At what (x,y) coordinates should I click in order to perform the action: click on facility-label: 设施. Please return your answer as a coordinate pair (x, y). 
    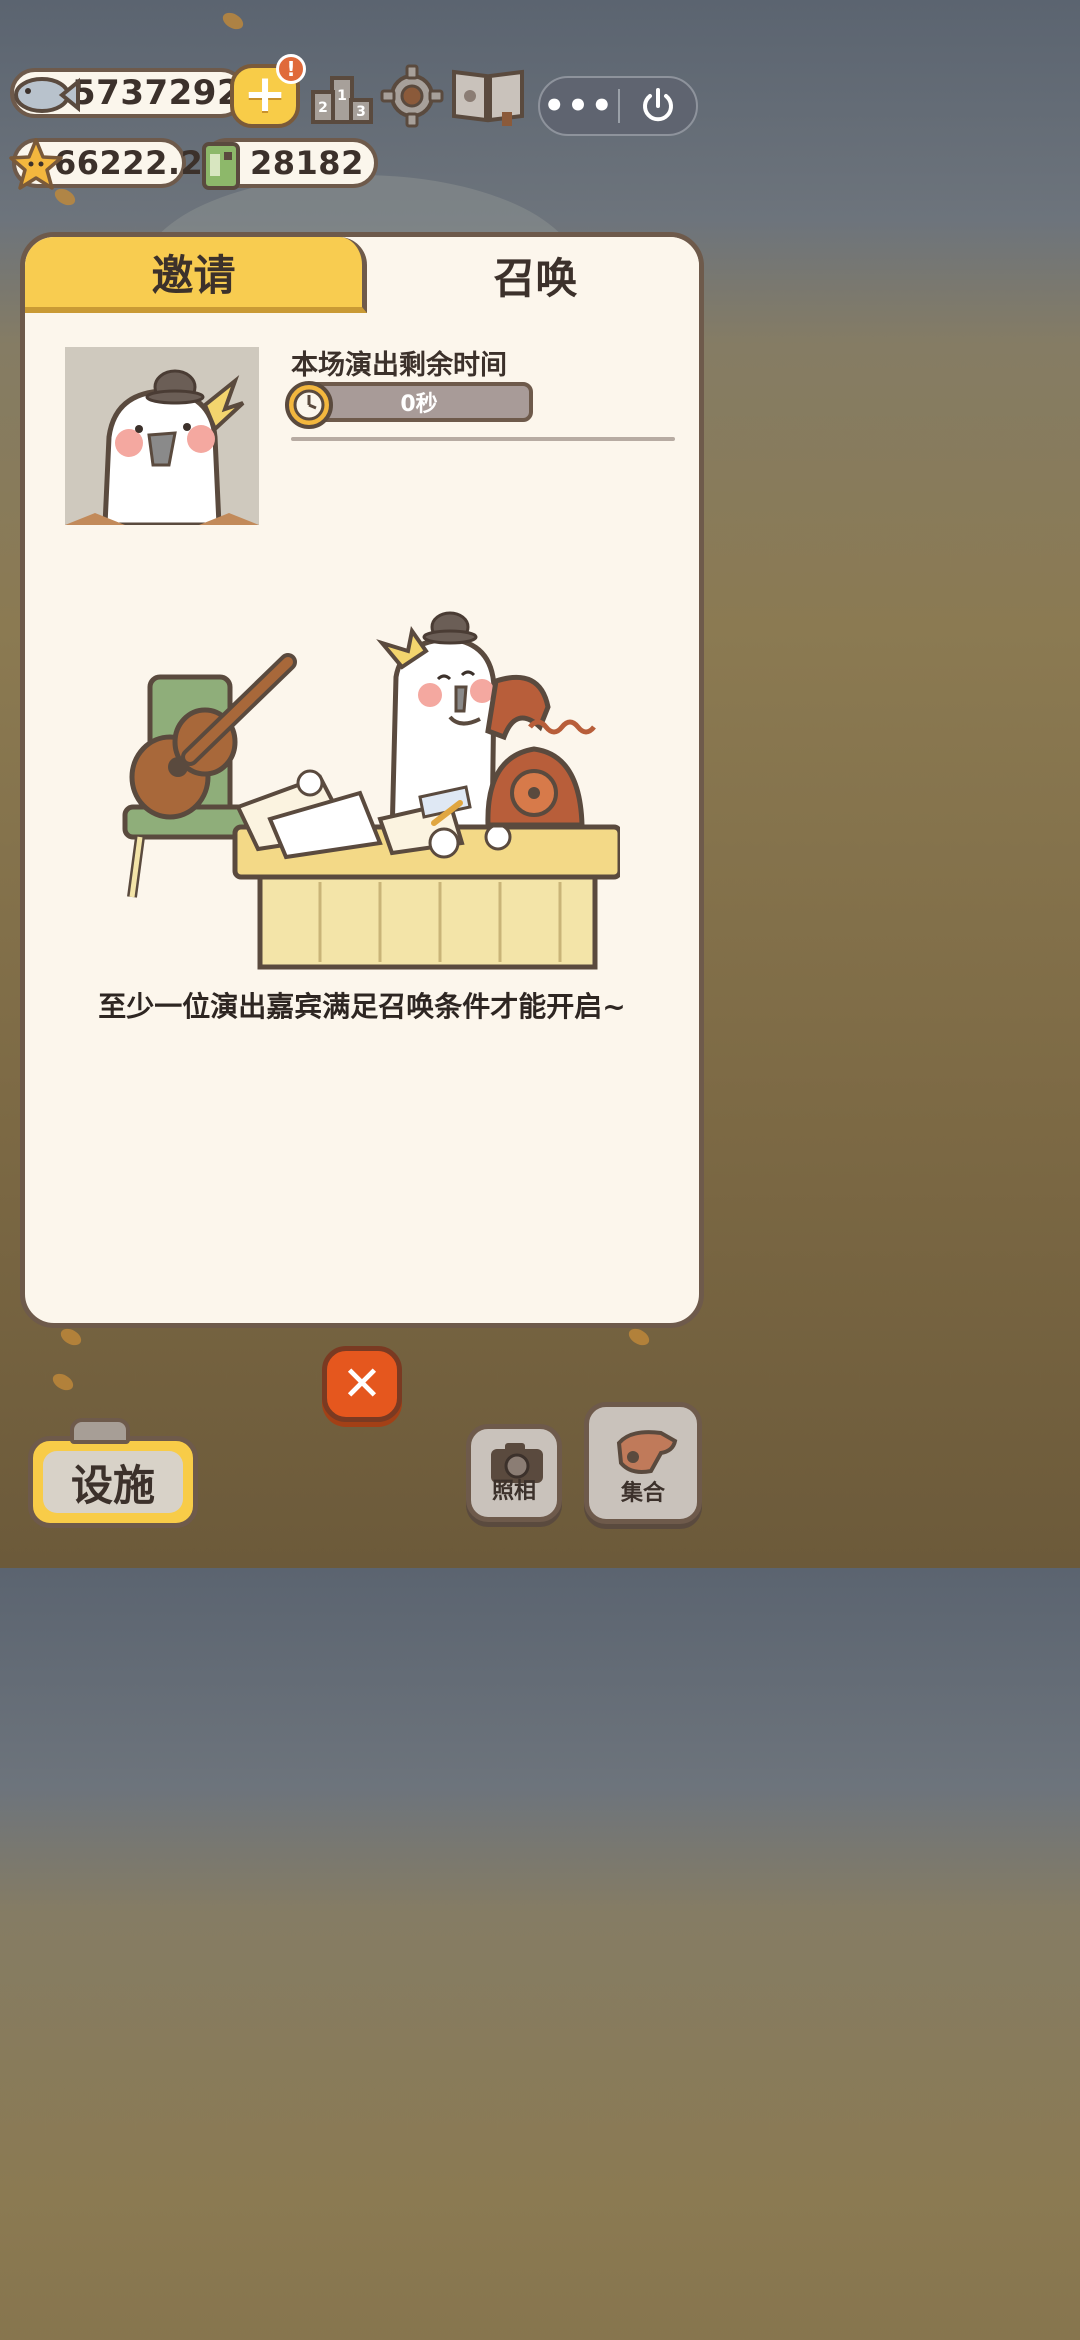
    Looking at the image, I should click on (113, 1482).